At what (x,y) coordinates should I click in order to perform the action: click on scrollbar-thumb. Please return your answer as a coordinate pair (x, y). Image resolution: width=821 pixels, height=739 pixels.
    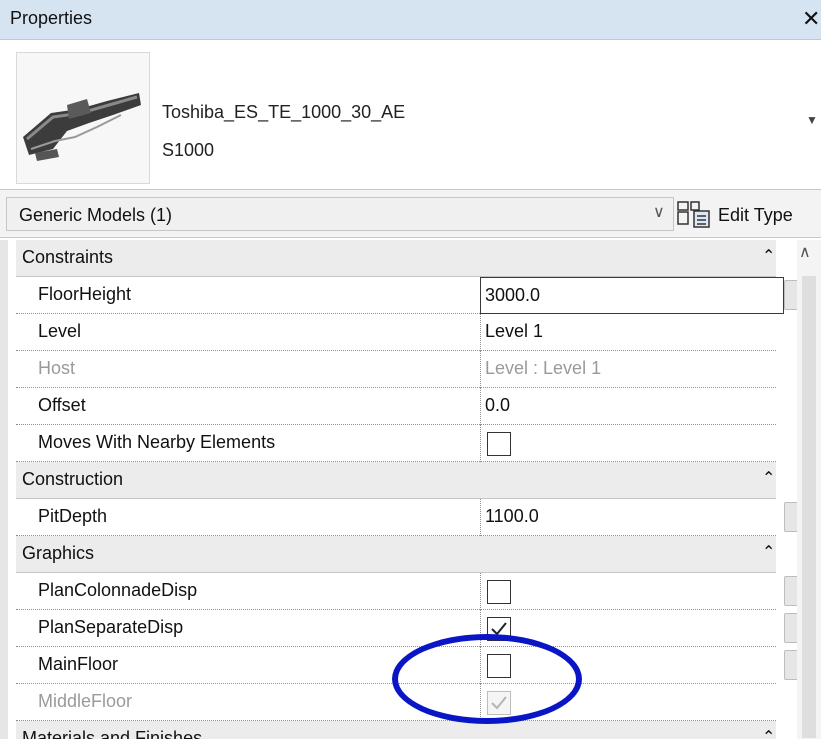
    Looking at the image, I should click on (809, 507).